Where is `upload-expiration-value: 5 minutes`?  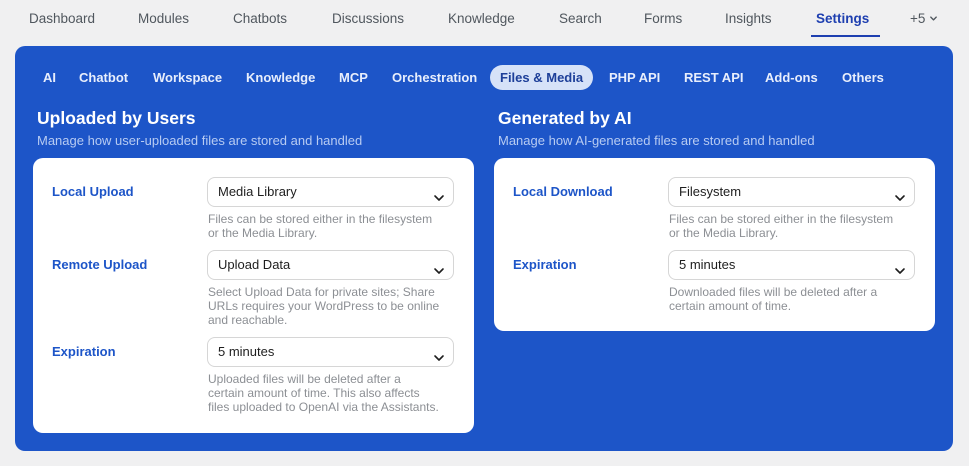
upload-expiration-value: 5 minutes is located at coordinates (246, 351).